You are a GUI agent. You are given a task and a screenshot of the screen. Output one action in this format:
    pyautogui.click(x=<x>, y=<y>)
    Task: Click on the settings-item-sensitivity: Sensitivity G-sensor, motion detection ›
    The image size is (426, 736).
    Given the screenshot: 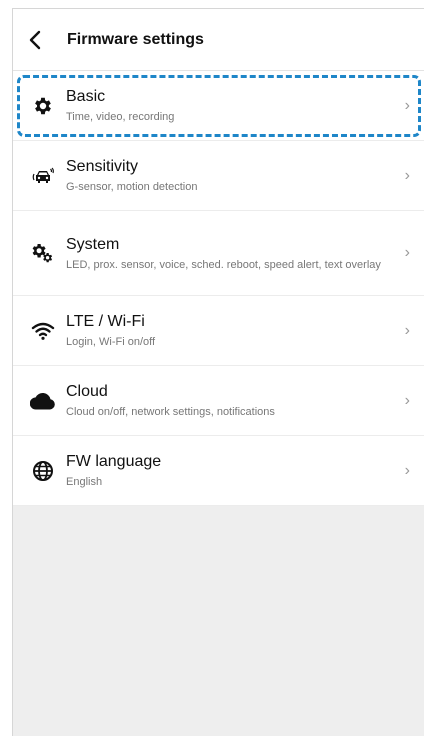 What is the action you would take?
    pyautogui.click(x=218, y=176)
    